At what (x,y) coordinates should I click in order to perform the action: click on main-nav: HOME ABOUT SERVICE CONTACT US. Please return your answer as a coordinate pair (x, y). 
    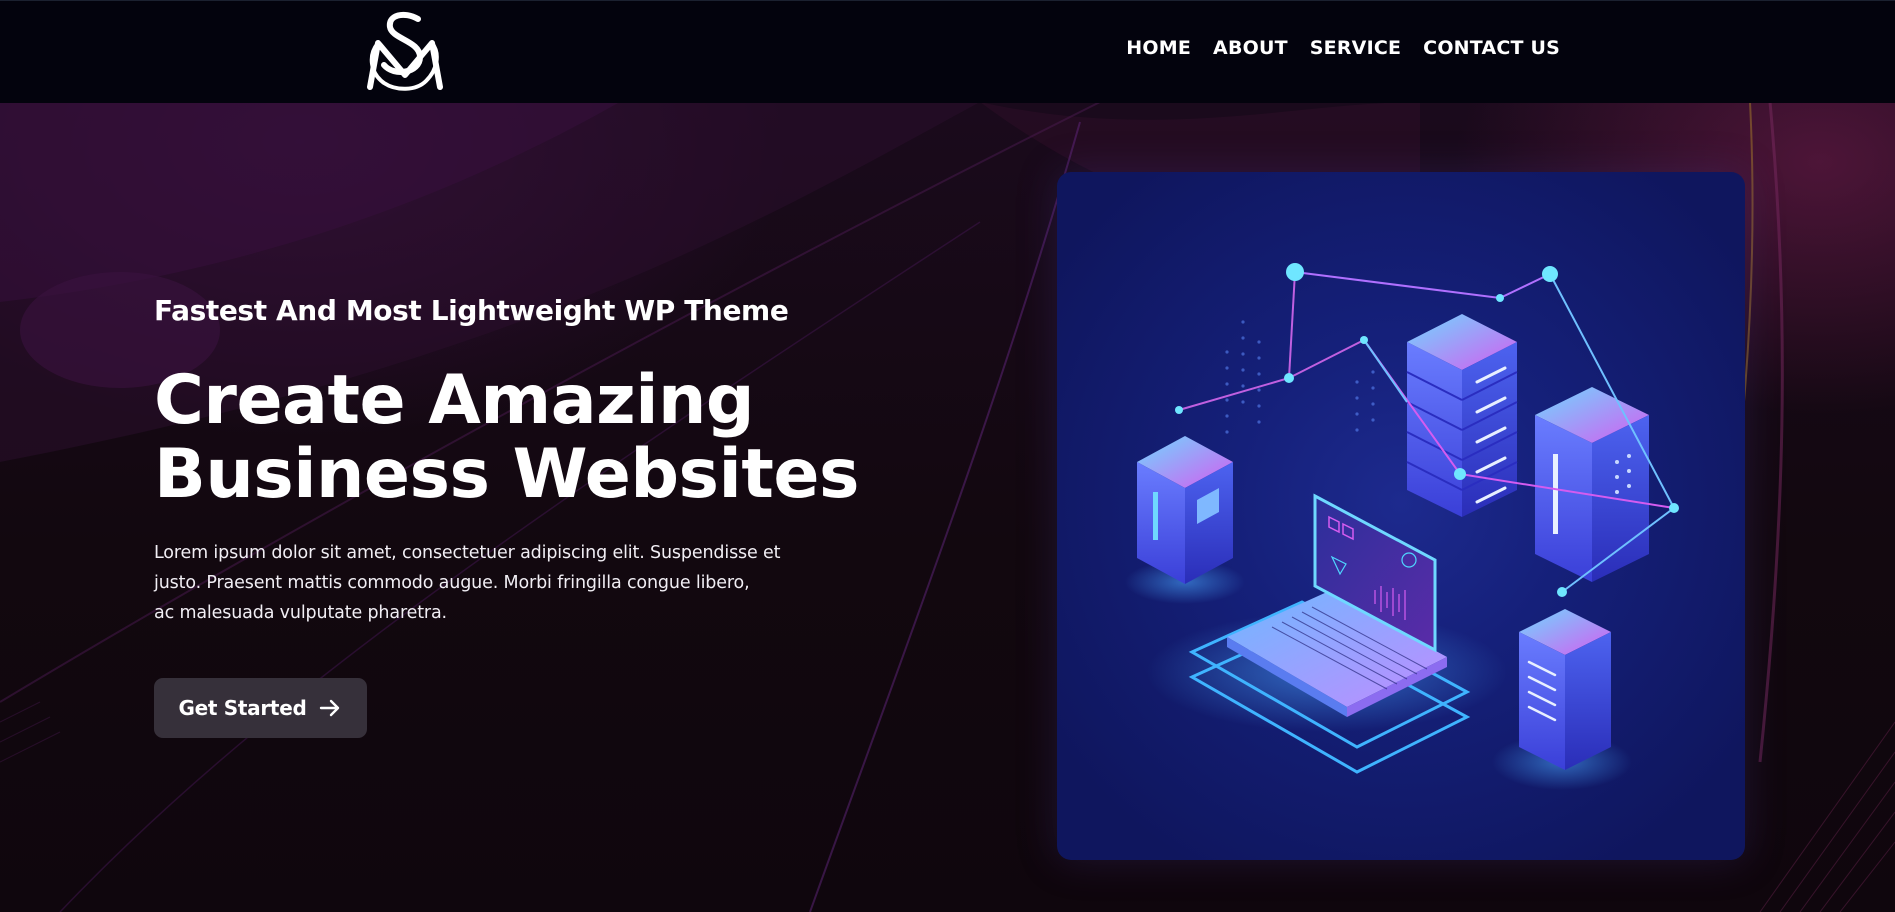
    Looking at the image, I should click on (1343, 48).